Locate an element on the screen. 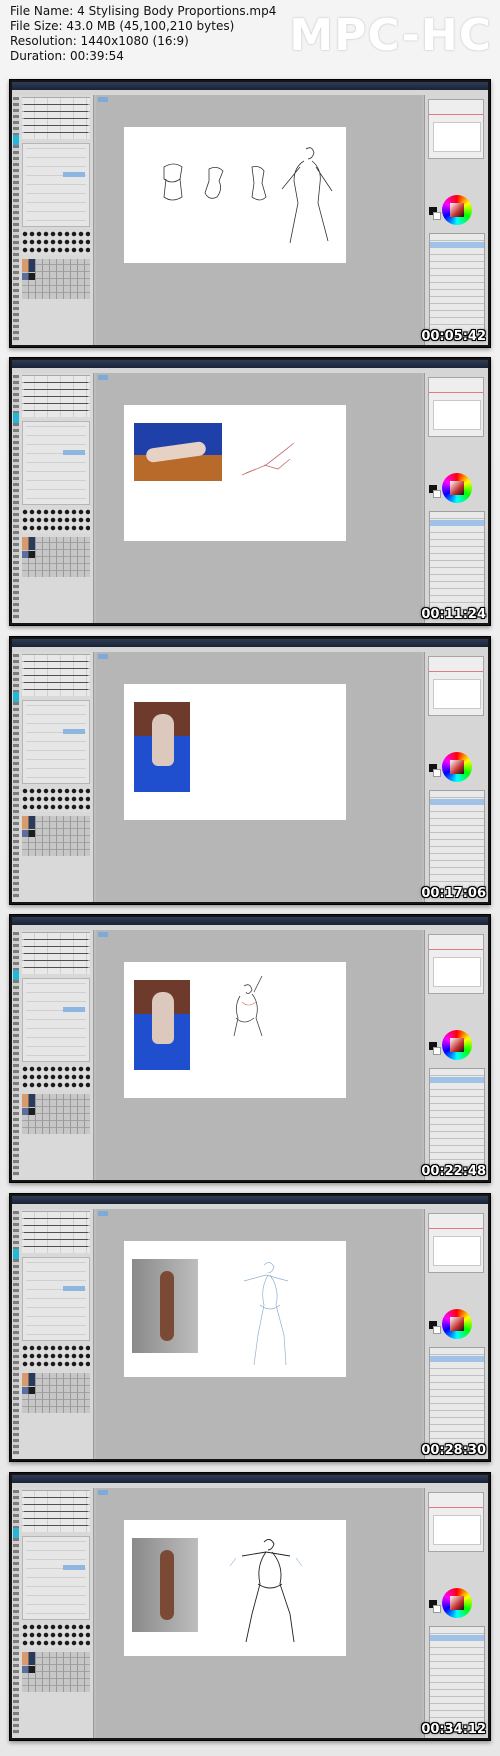  video-thumbnail: 00:17:06 is located at coordinates (250, 770).